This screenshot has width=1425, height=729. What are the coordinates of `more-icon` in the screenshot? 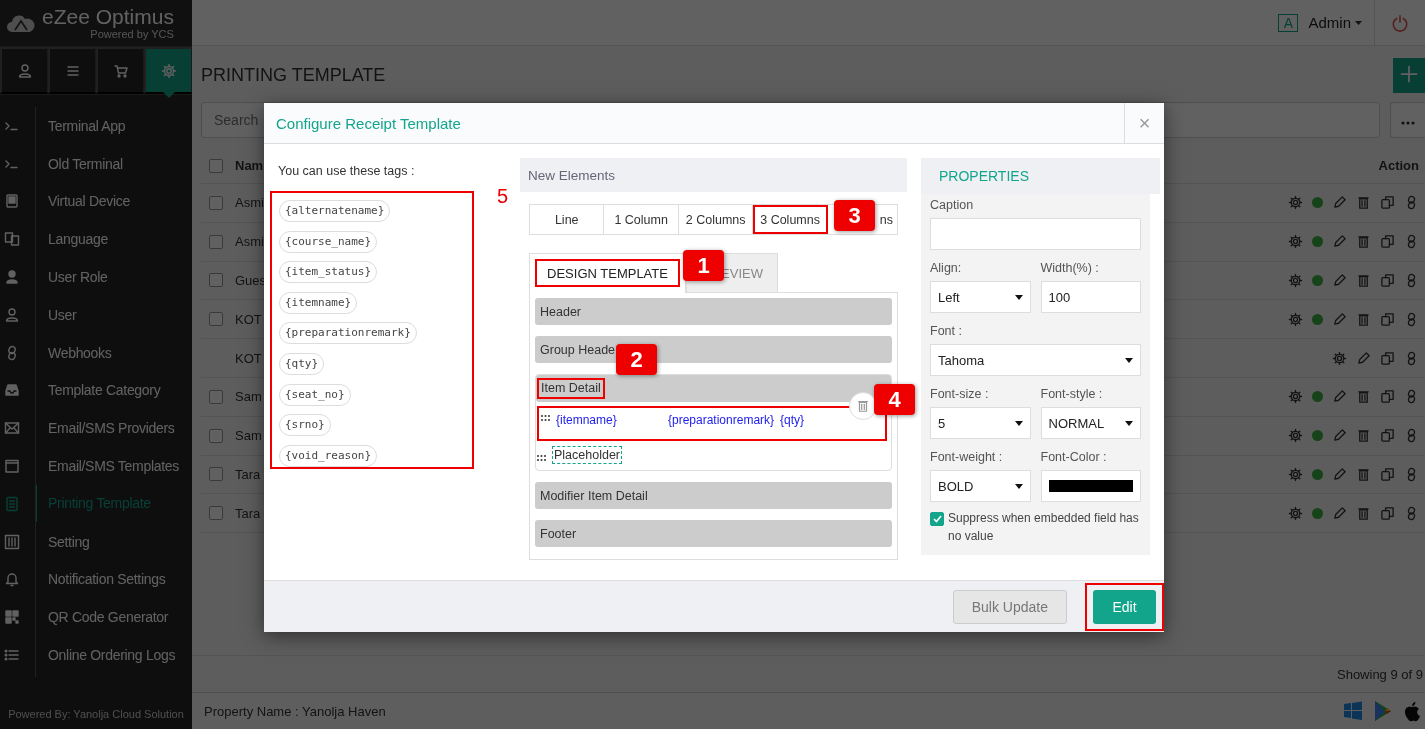 It's located at (1408, 122).